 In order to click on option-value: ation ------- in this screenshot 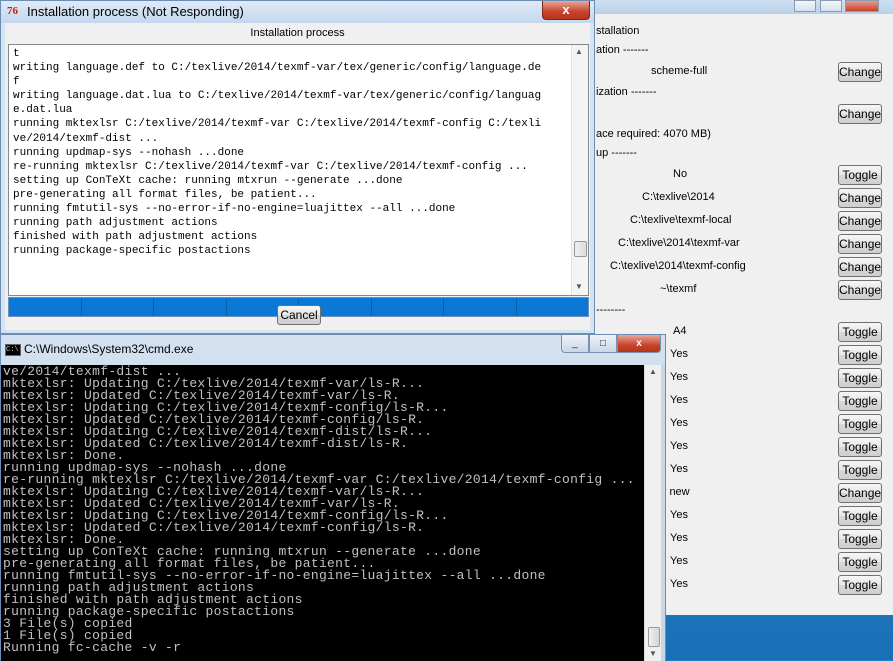, I will do `click(622, 50)`.